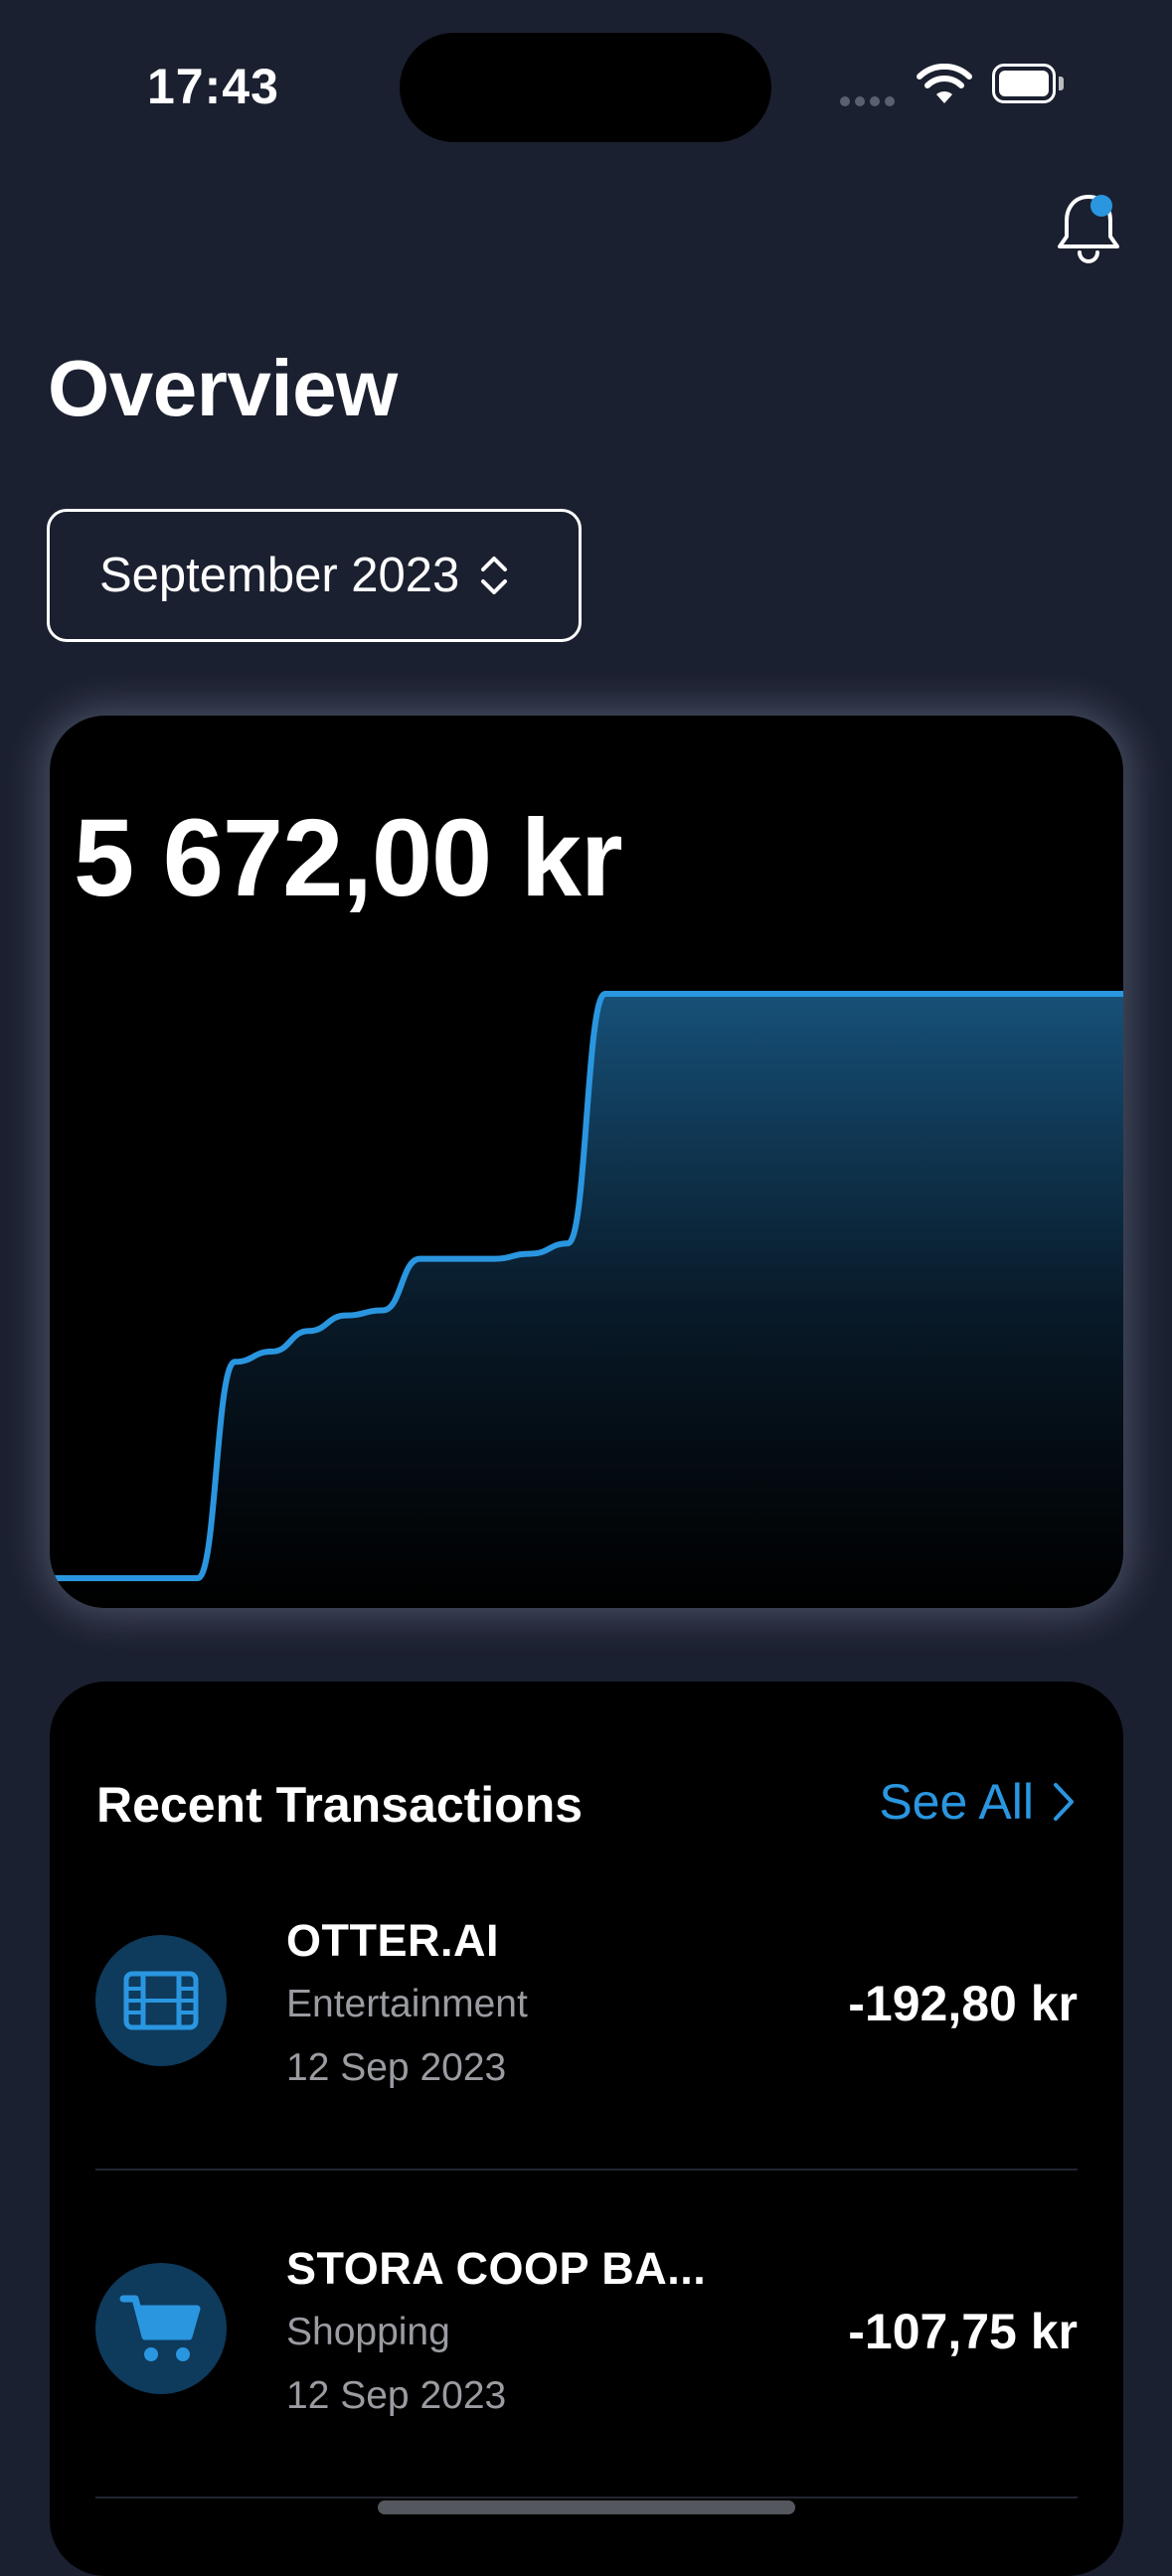 The height and width of the screenshot is (2576, 1172). I want to click on see-all-label: See All, so click(956, 1802).